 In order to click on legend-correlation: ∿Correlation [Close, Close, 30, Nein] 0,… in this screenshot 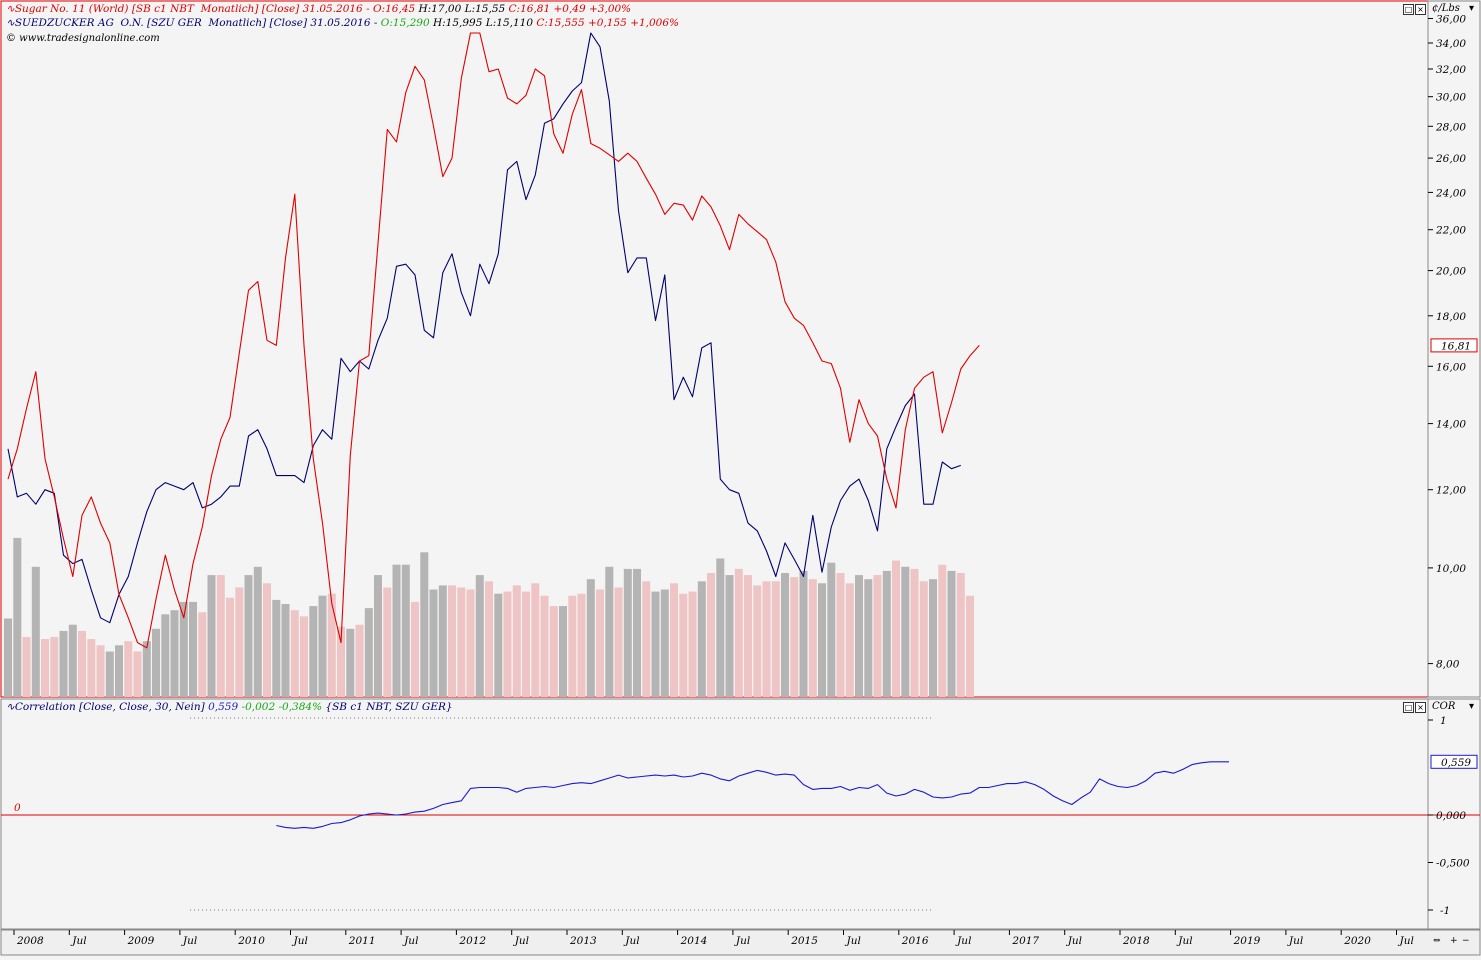, I will do `click(229, 707)`.